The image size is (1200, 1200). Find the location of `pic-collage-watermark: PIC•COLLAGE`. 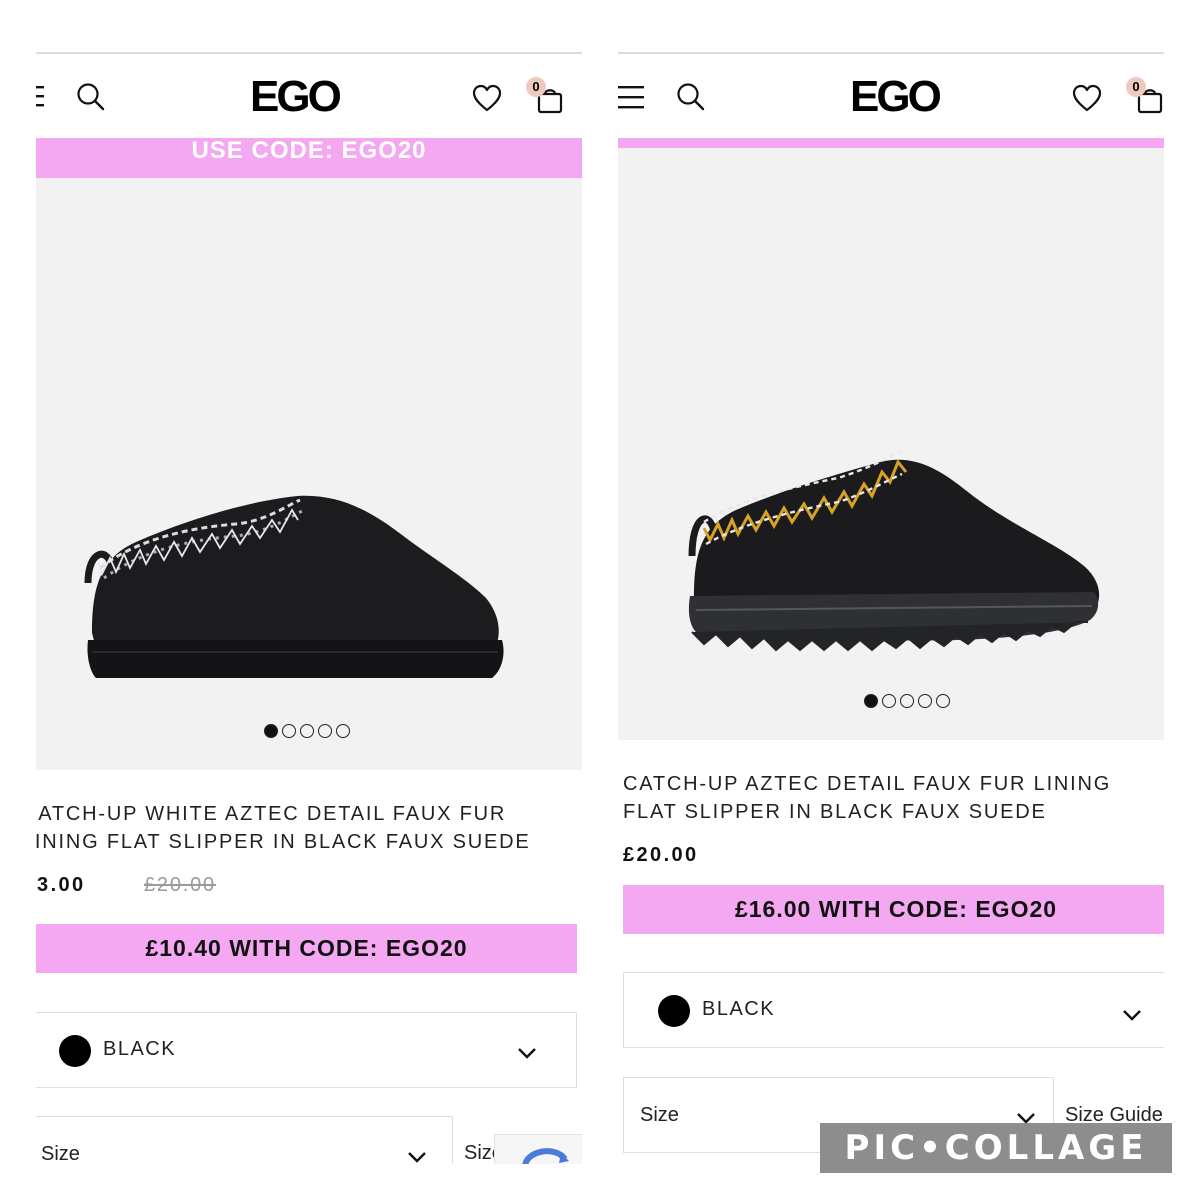

pic-collage-watermark: PIC•COLLAGE is located at coordinates (996, 1148).